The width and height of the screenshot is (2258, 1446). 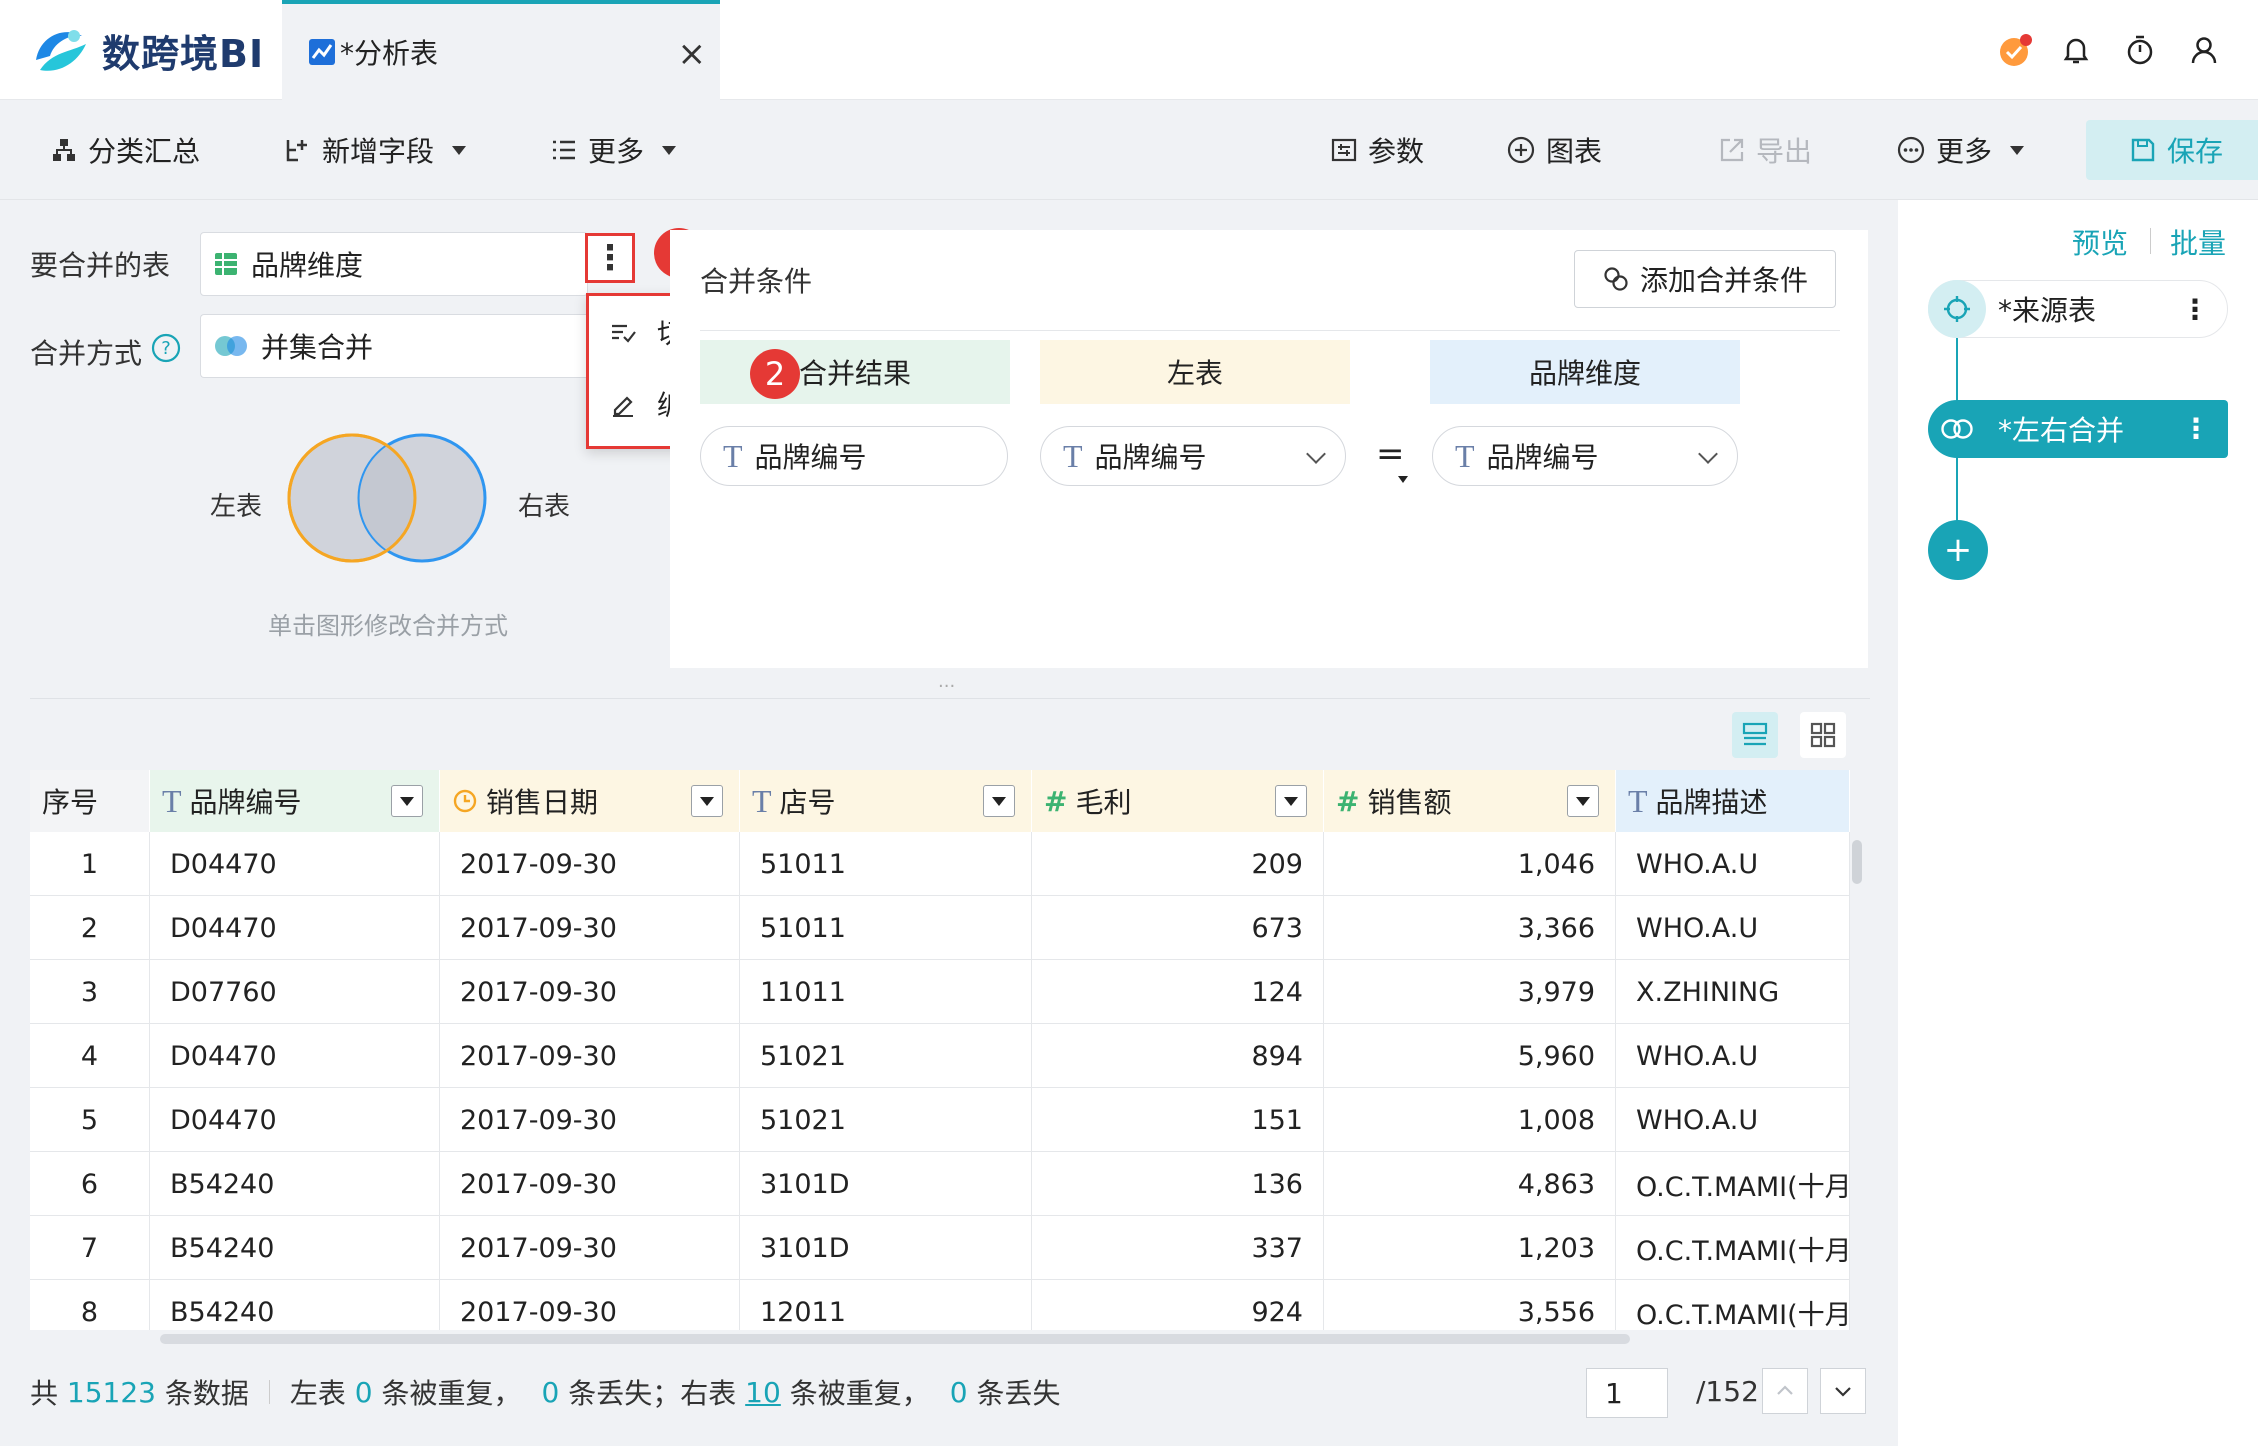 I want to click on toolbar: 分类汇总 新增字段 更多 参数 图表 导出 更多 保存, so click(x=1129, y=150).